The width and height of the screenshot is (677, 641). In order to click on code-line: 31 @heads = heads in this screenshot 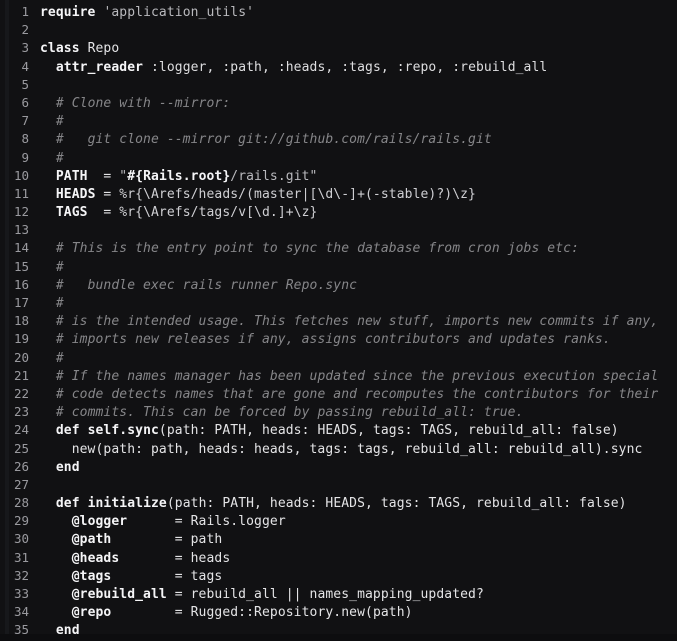, I will do `click(338, 558)`.